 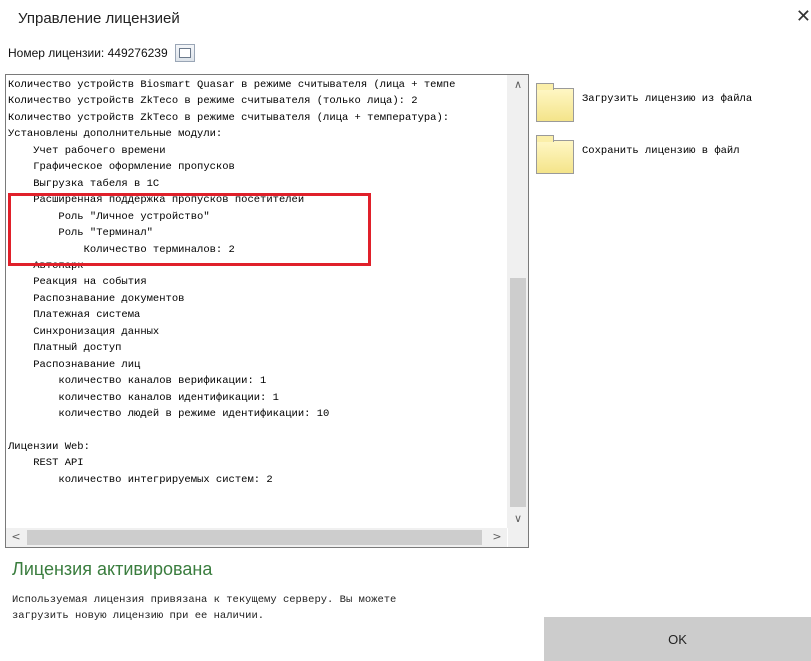 I want to click on save-license-button: Сохранить лицензию в файл, so click(x=638, y=154).